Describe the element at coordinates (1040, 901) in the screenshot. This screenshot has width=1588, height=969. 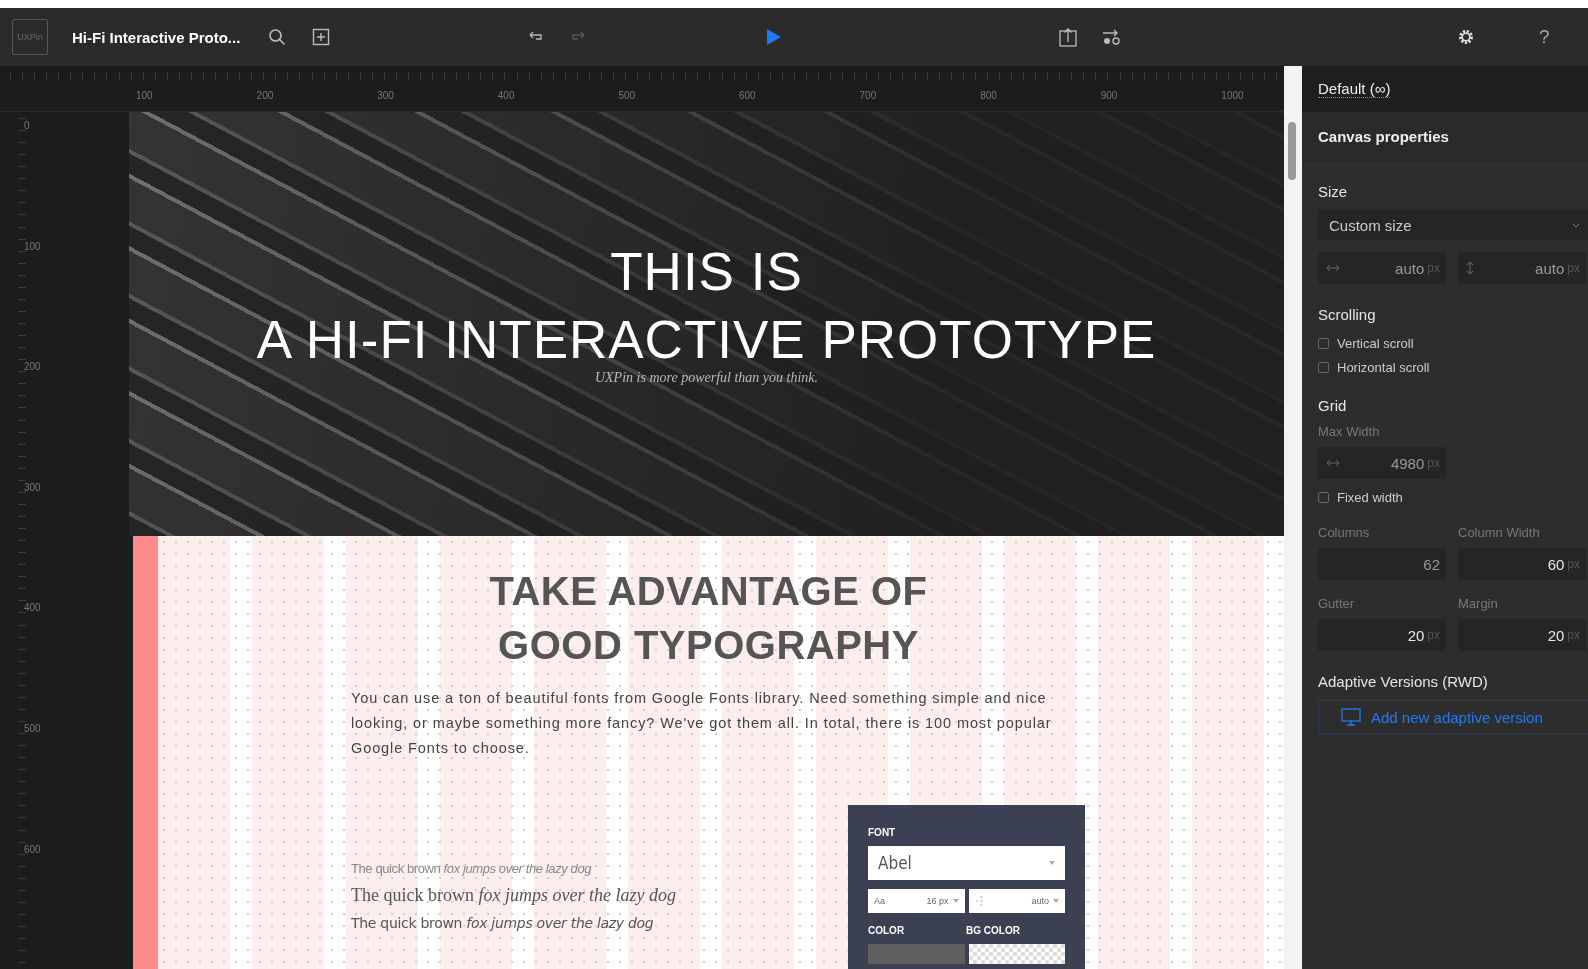
I see `line-height-value: auto` at that location.